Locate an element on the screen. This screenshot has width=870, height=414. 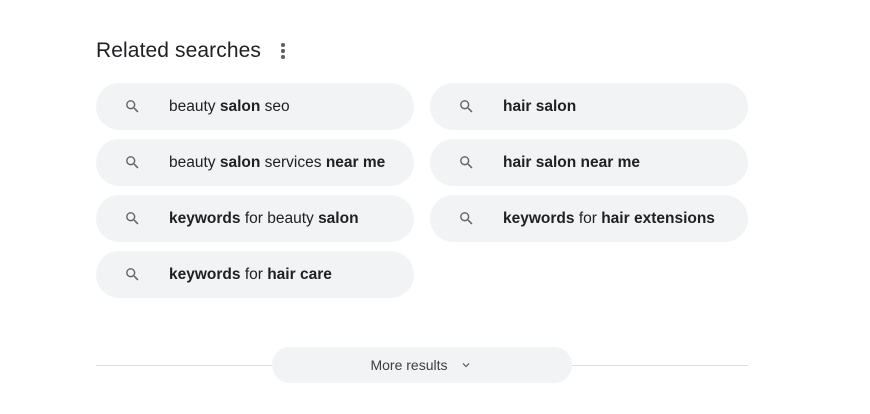
section-title: Related searches is located at coordinates (179, 50).